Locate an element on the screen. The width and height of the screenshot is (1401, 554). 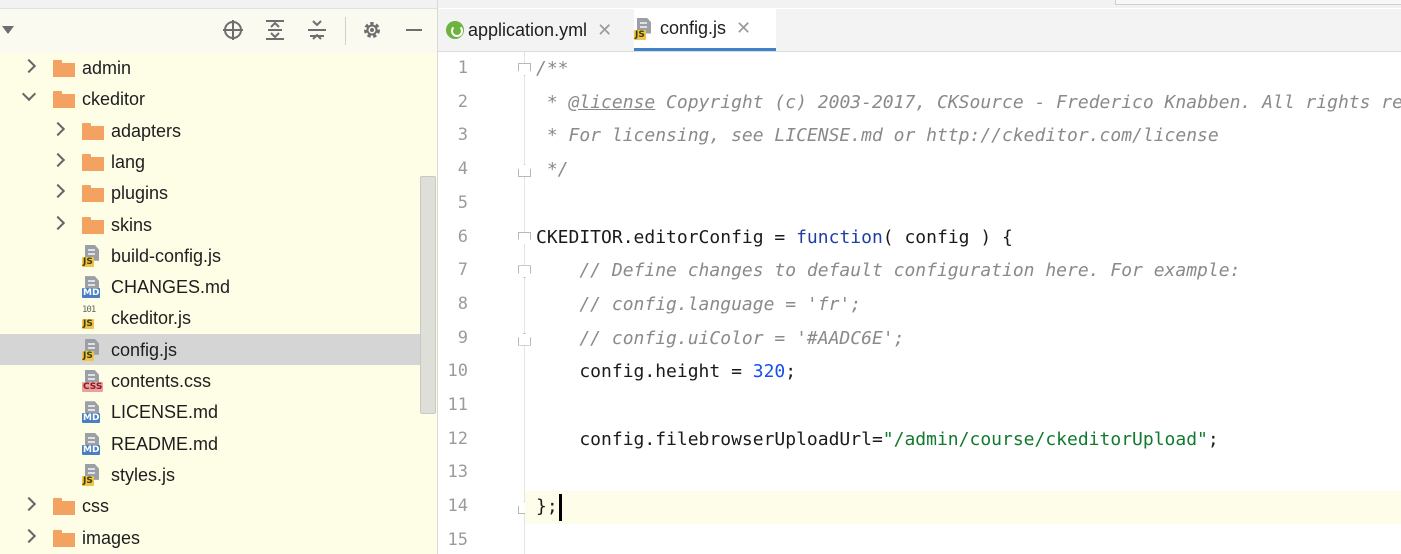
line-number: 1 is located at coordinates (462, 68).